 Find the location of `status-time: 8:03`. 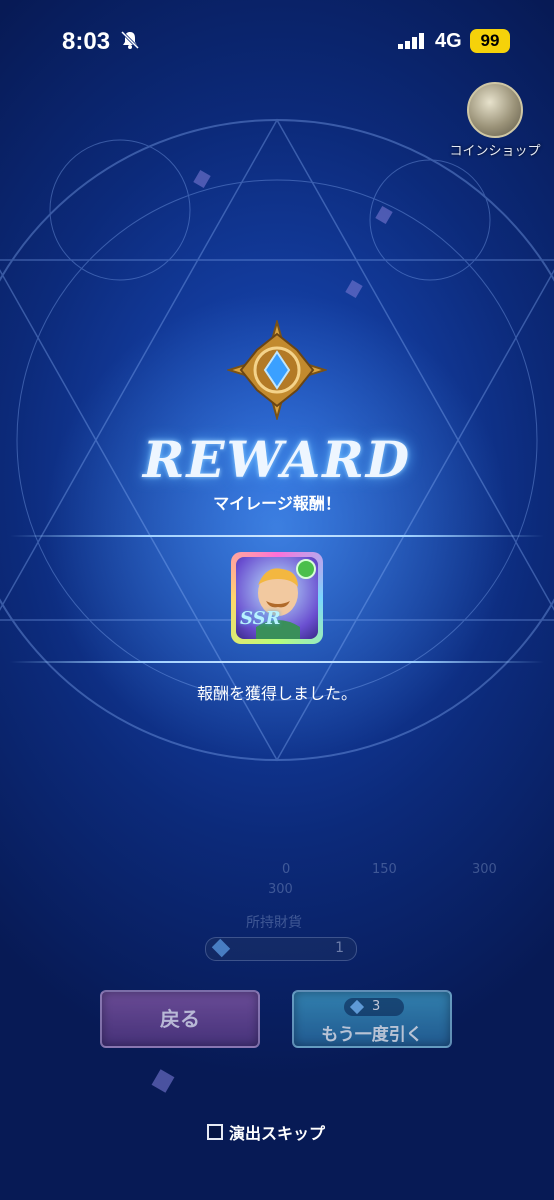

status-time: 8:03 is located at coordinates (86, 41).